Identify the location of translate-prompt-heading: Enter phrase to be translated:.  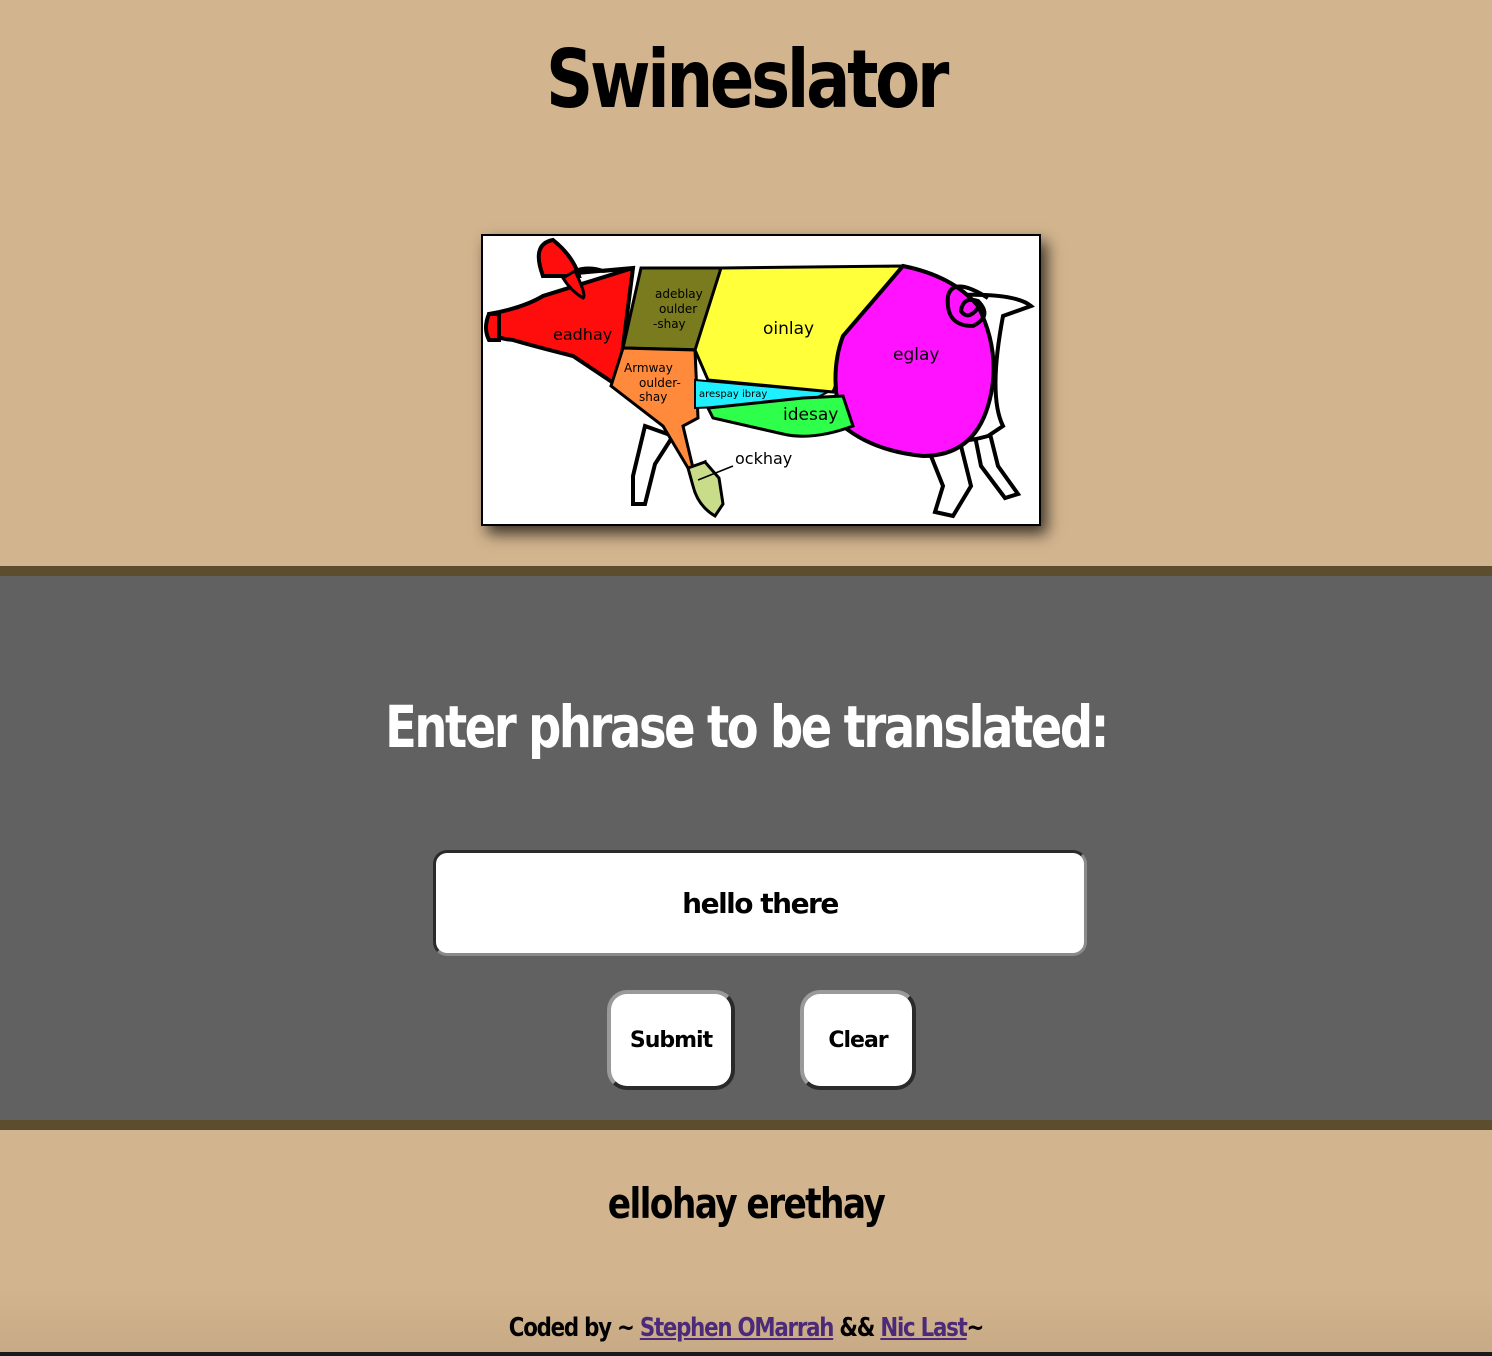
(747, 727).